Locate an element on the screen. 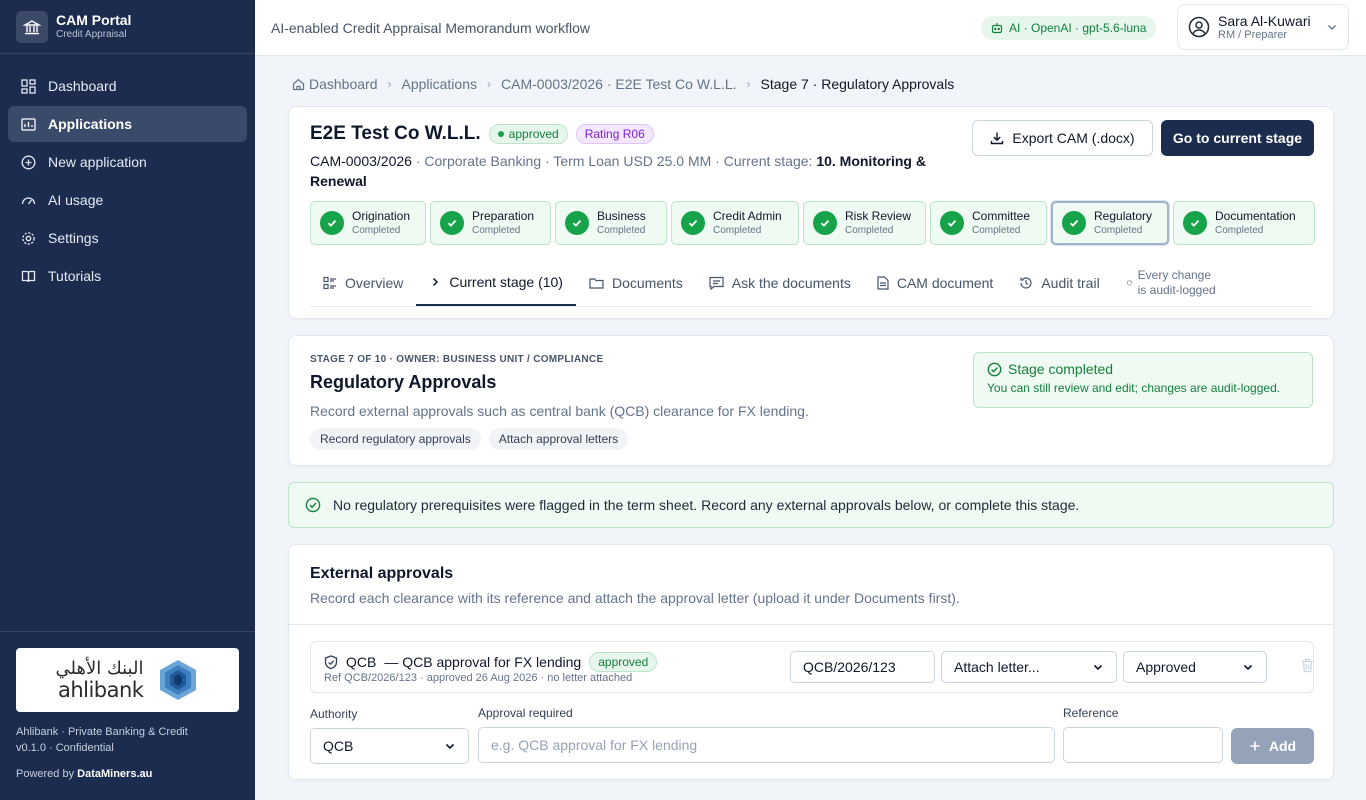  status-badge-label: approved is located at coordinates (533, 134).